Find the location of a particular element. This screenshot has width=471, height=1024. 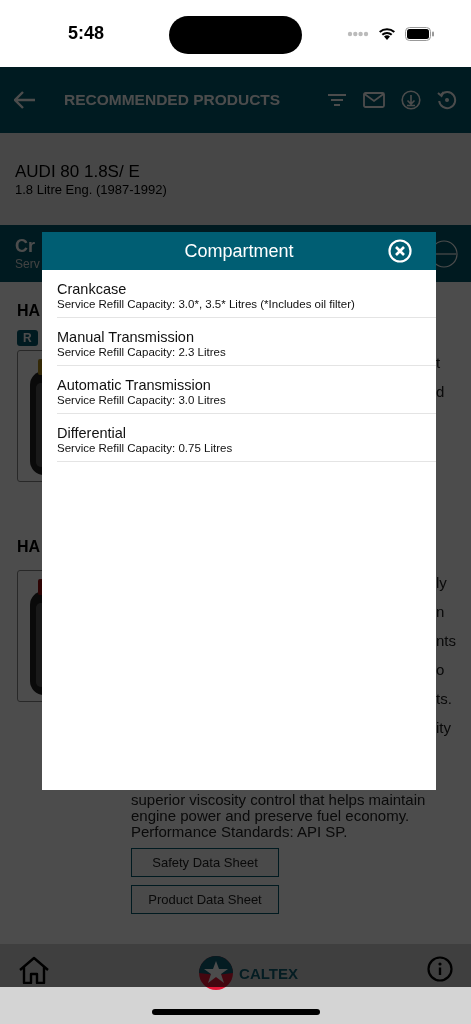

refill-capacity: Service Refill Capacity: 2.3 Litres is located at coordinates (142, 352).